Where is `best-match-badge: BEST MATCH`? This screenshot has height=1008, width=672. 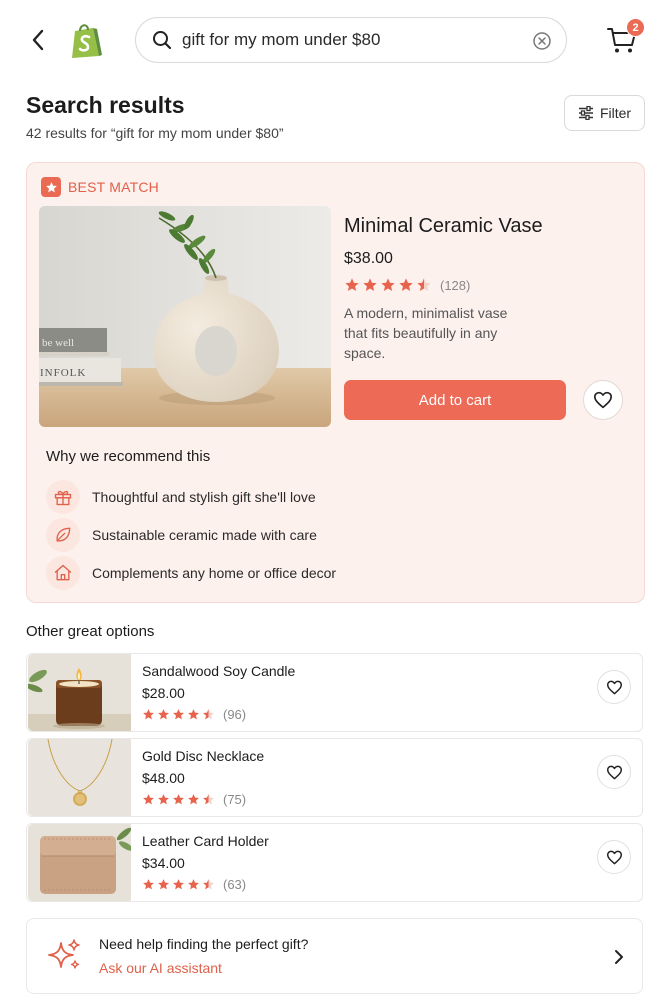 best-match-badge: BEST MATCH is located at coordinates (100, 187).